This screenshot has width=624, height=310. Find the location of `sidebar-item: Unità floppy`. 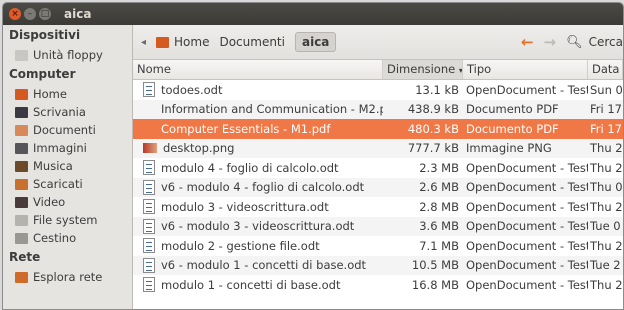

sidebar-item: Unità floppy is located at coordinates (67, 55).